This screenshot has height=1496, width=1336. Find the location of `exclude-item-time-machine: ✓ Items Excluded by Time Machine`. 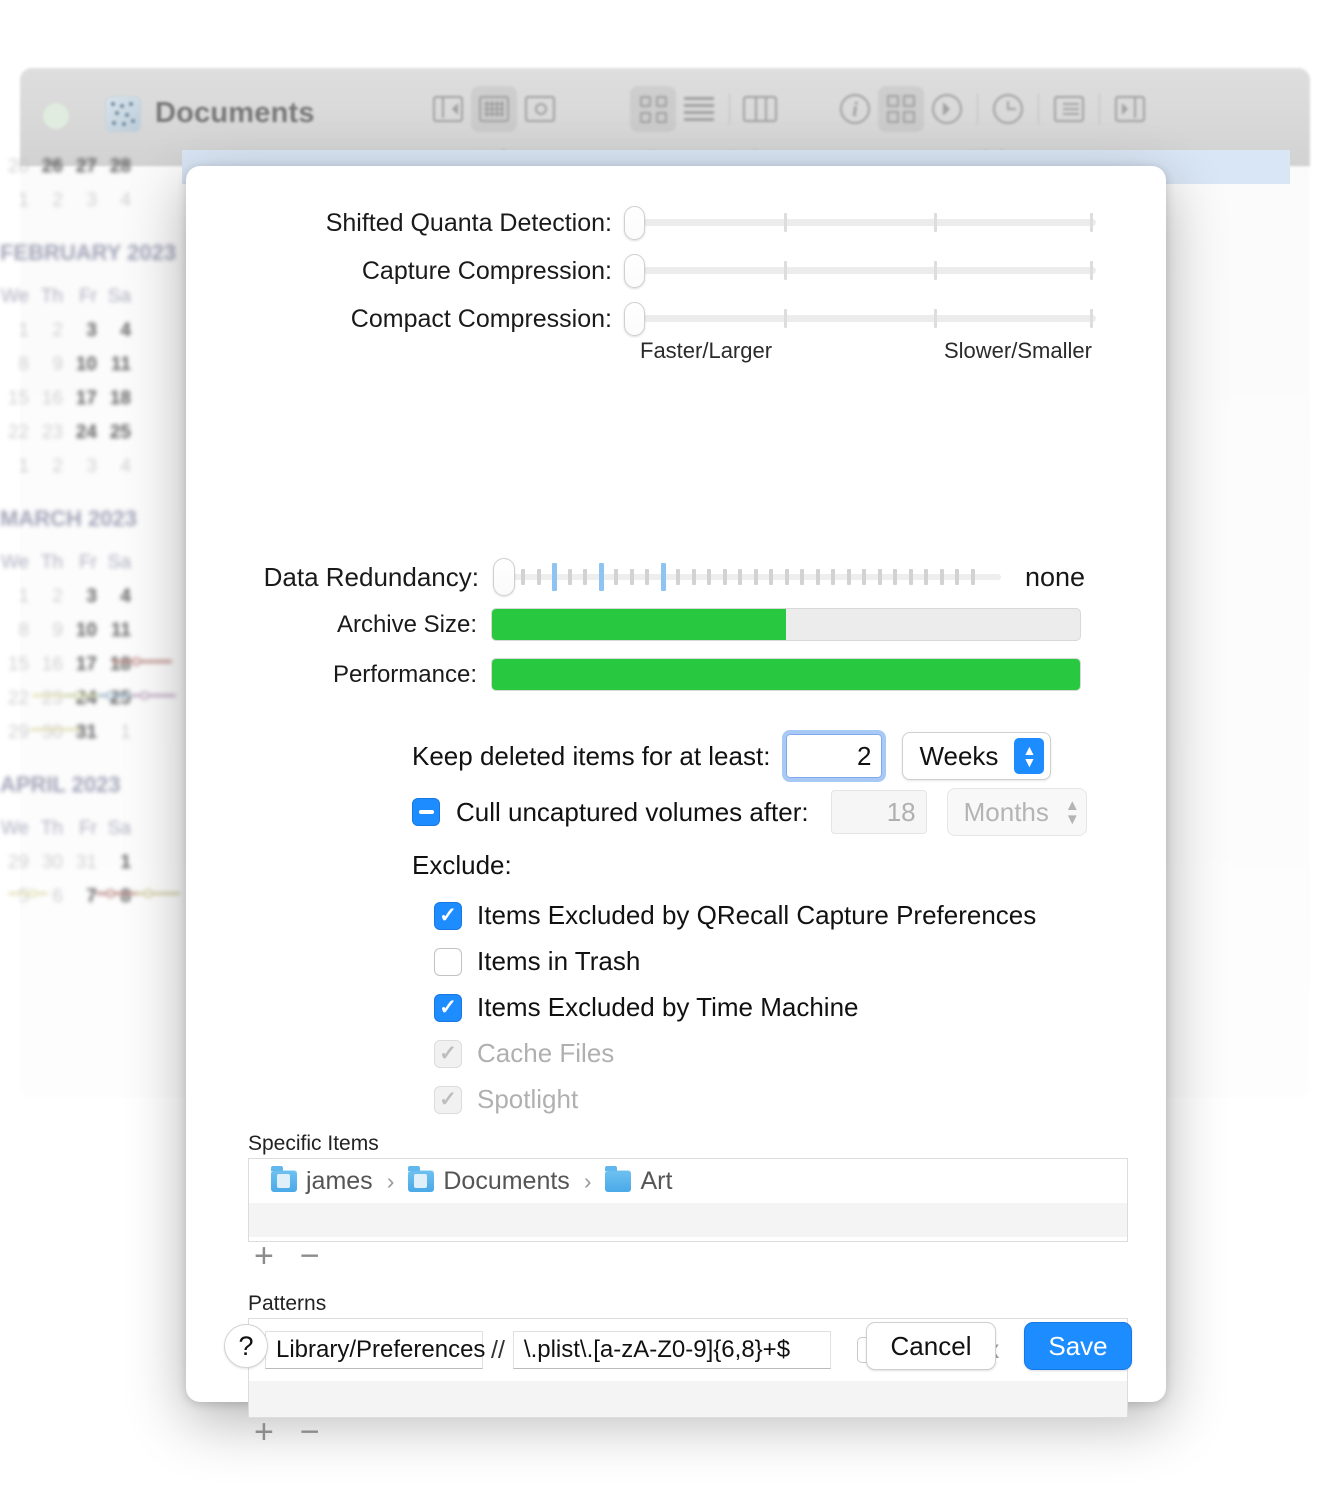

exclude-item-time-machine: ✓ Items Excluded by Time Machine is located at coordinates (646, 1007).